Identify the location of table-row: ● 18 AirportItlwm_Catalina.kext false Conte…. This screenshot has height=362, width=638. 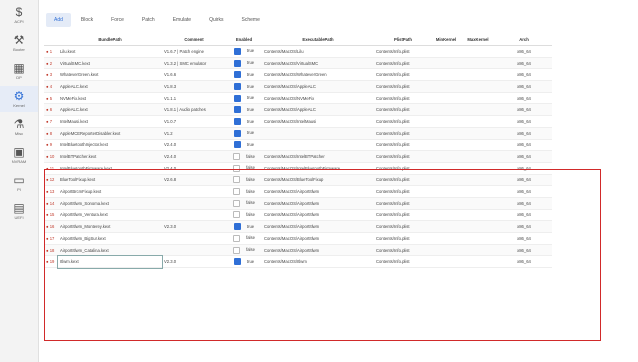
(298, 250).